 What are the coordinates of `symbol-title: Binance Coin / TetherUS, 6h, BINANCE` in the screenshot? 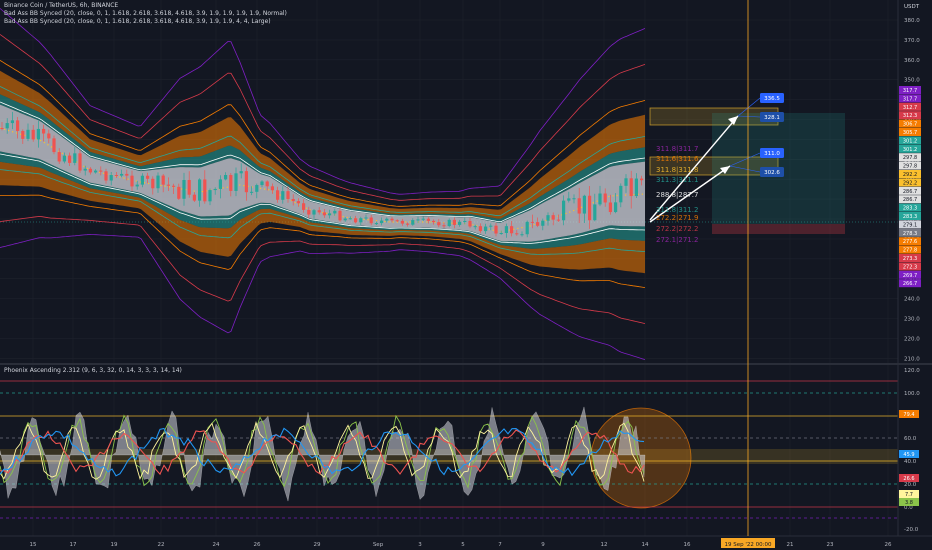 It's located at (61, 6).